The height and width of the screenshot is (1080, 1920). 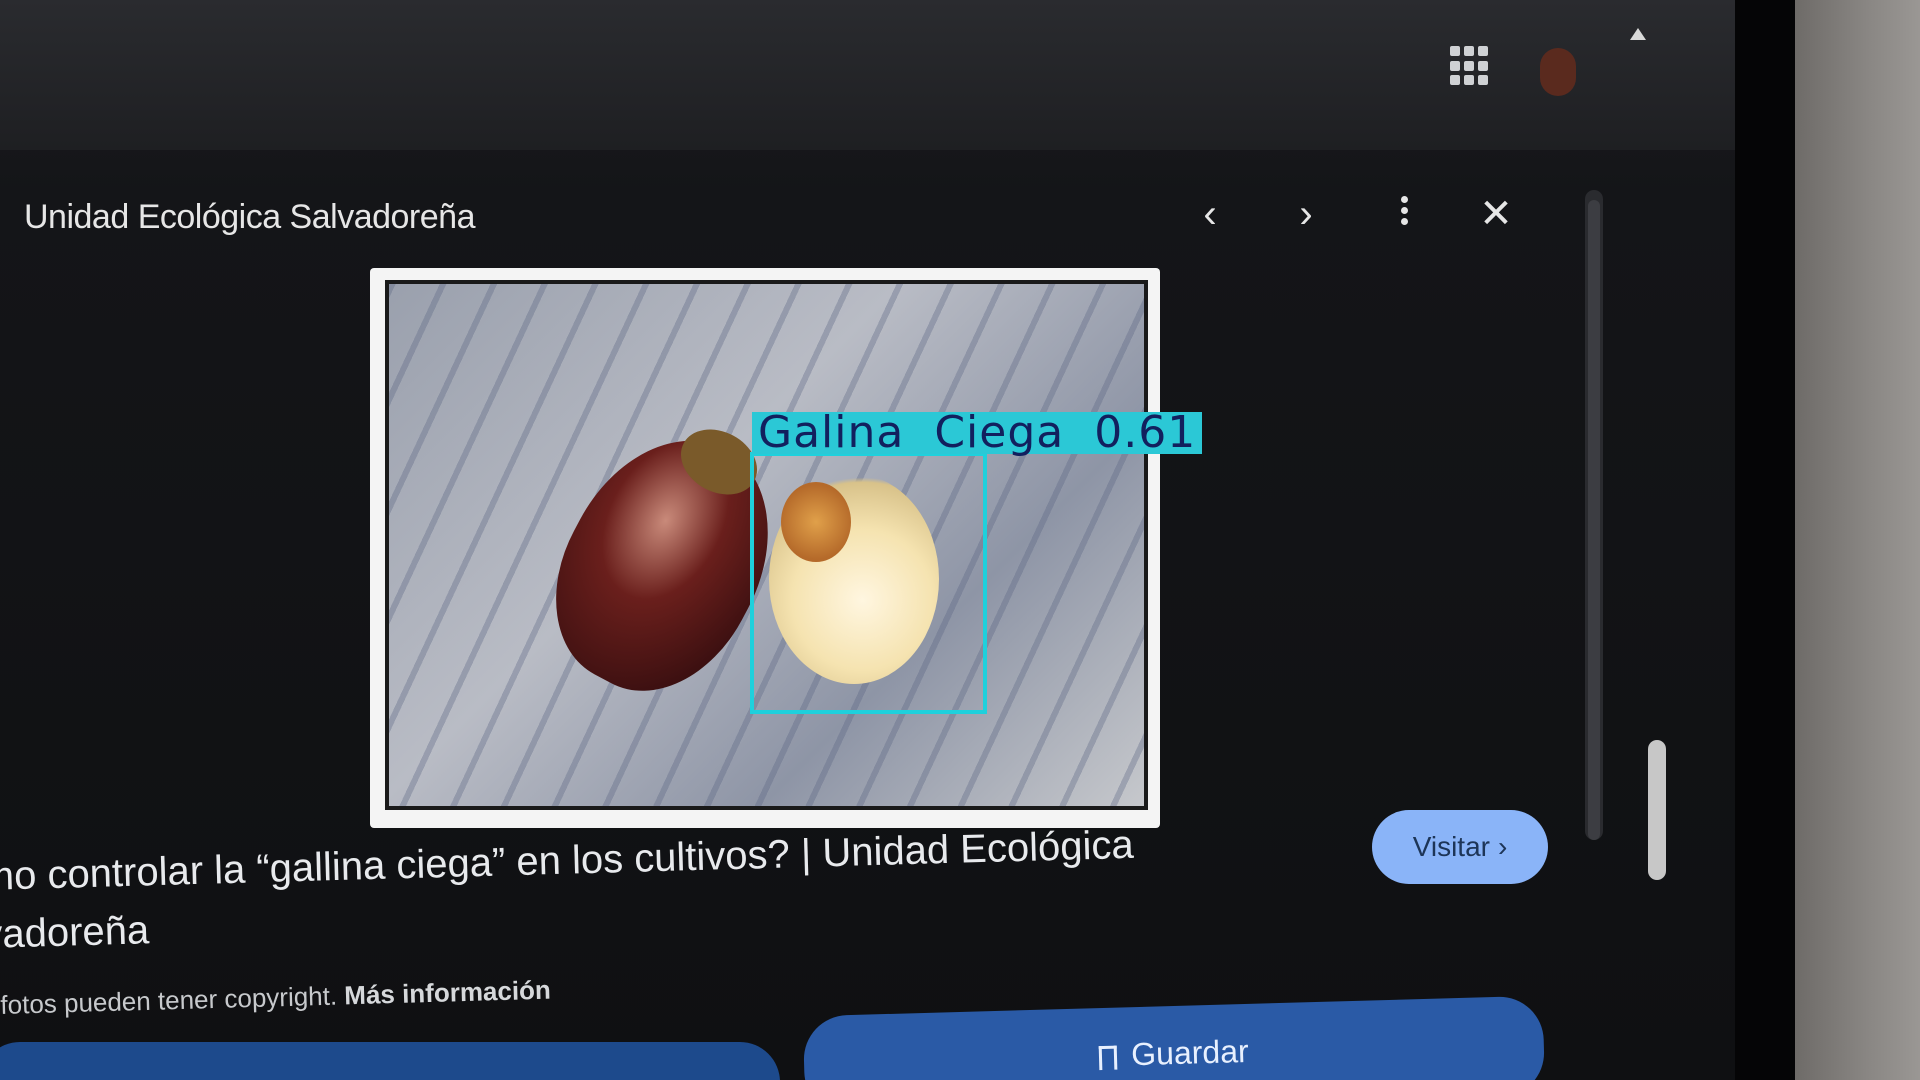 What do you see at coordinates (1210, 214) in the screenshot?
I see `chevron-left-icon: ‹` at bounding box center [1210, 214].